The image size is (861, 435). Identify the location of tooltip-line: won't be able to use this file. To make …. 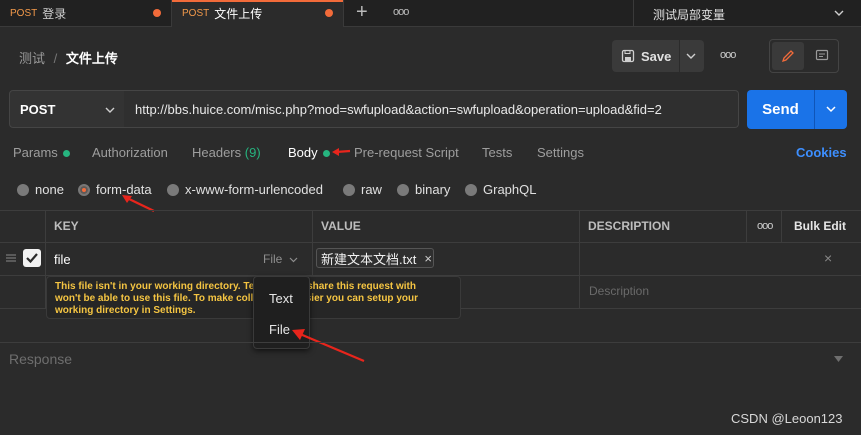
(154, 298).